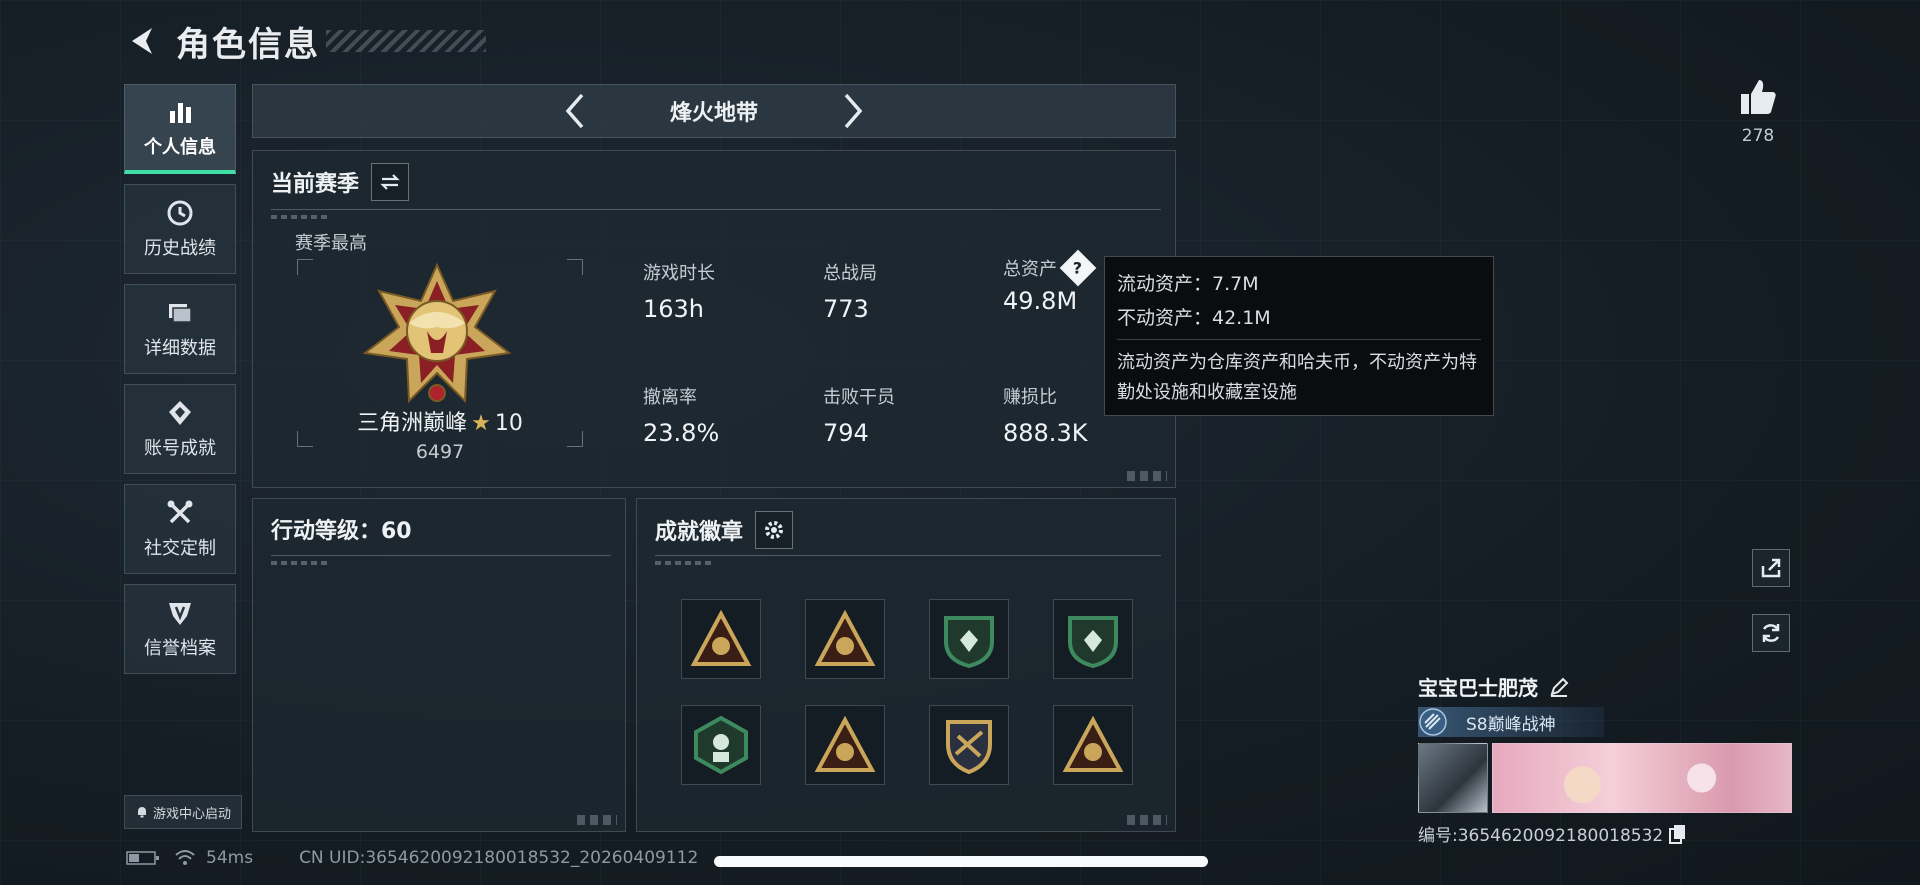 This screenshot has width=1920, height=885. I want to click on profile-card-background, so click(1642, 778).